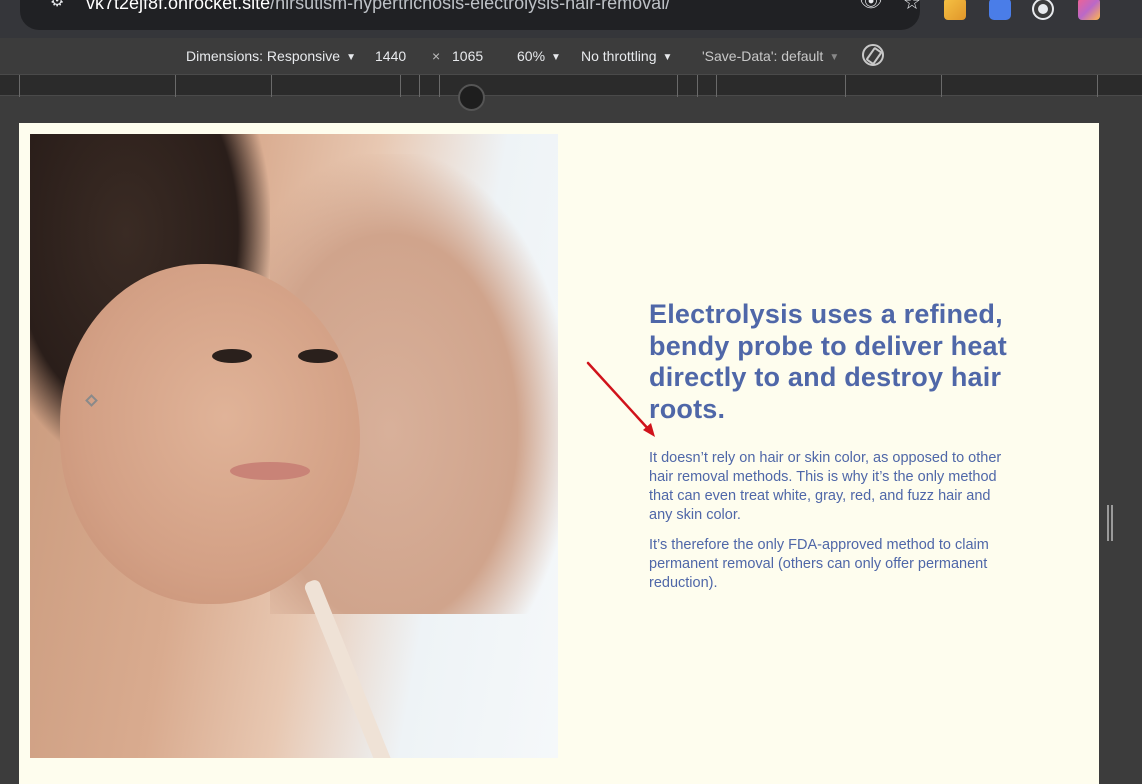 This screenshot has width=1142, height=784. I want to click on photo-face, so click(210, 434).